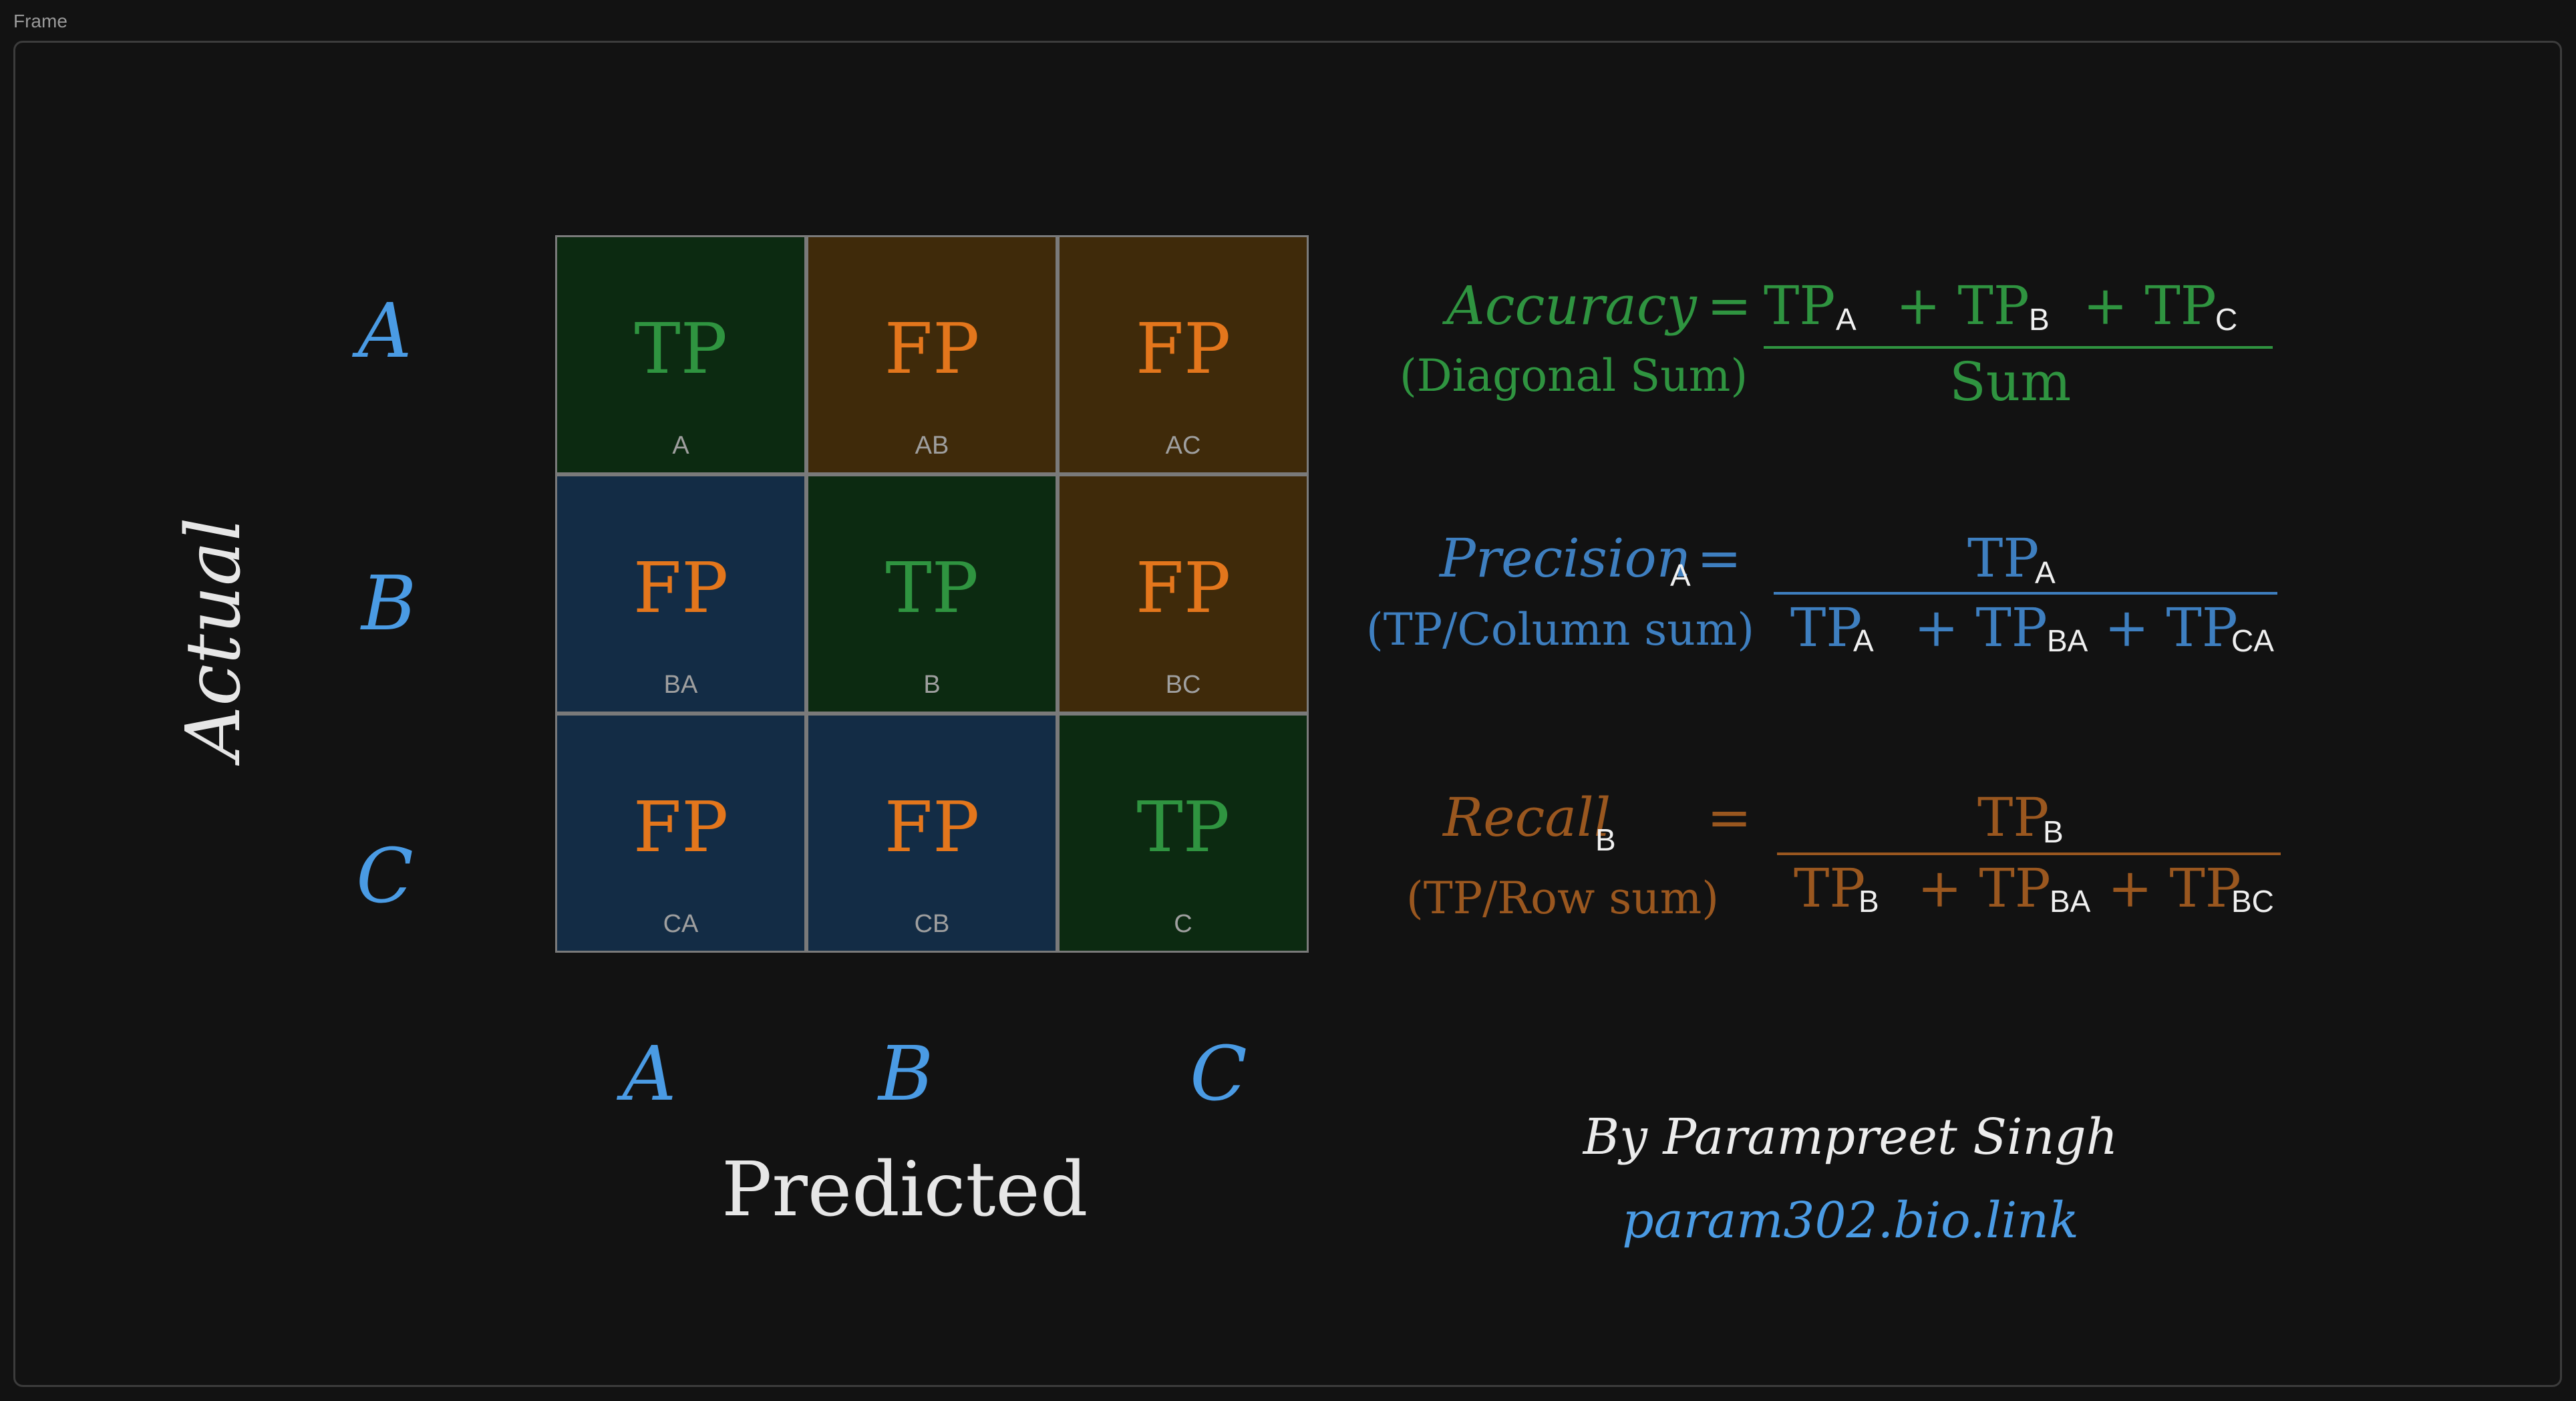 The height and width of the screenshot is (1401, 2576). What do you see at coordinates (2045, 572) in the screenshot?
I see `precision-num-index: A` at bounding box center [2045, 572].